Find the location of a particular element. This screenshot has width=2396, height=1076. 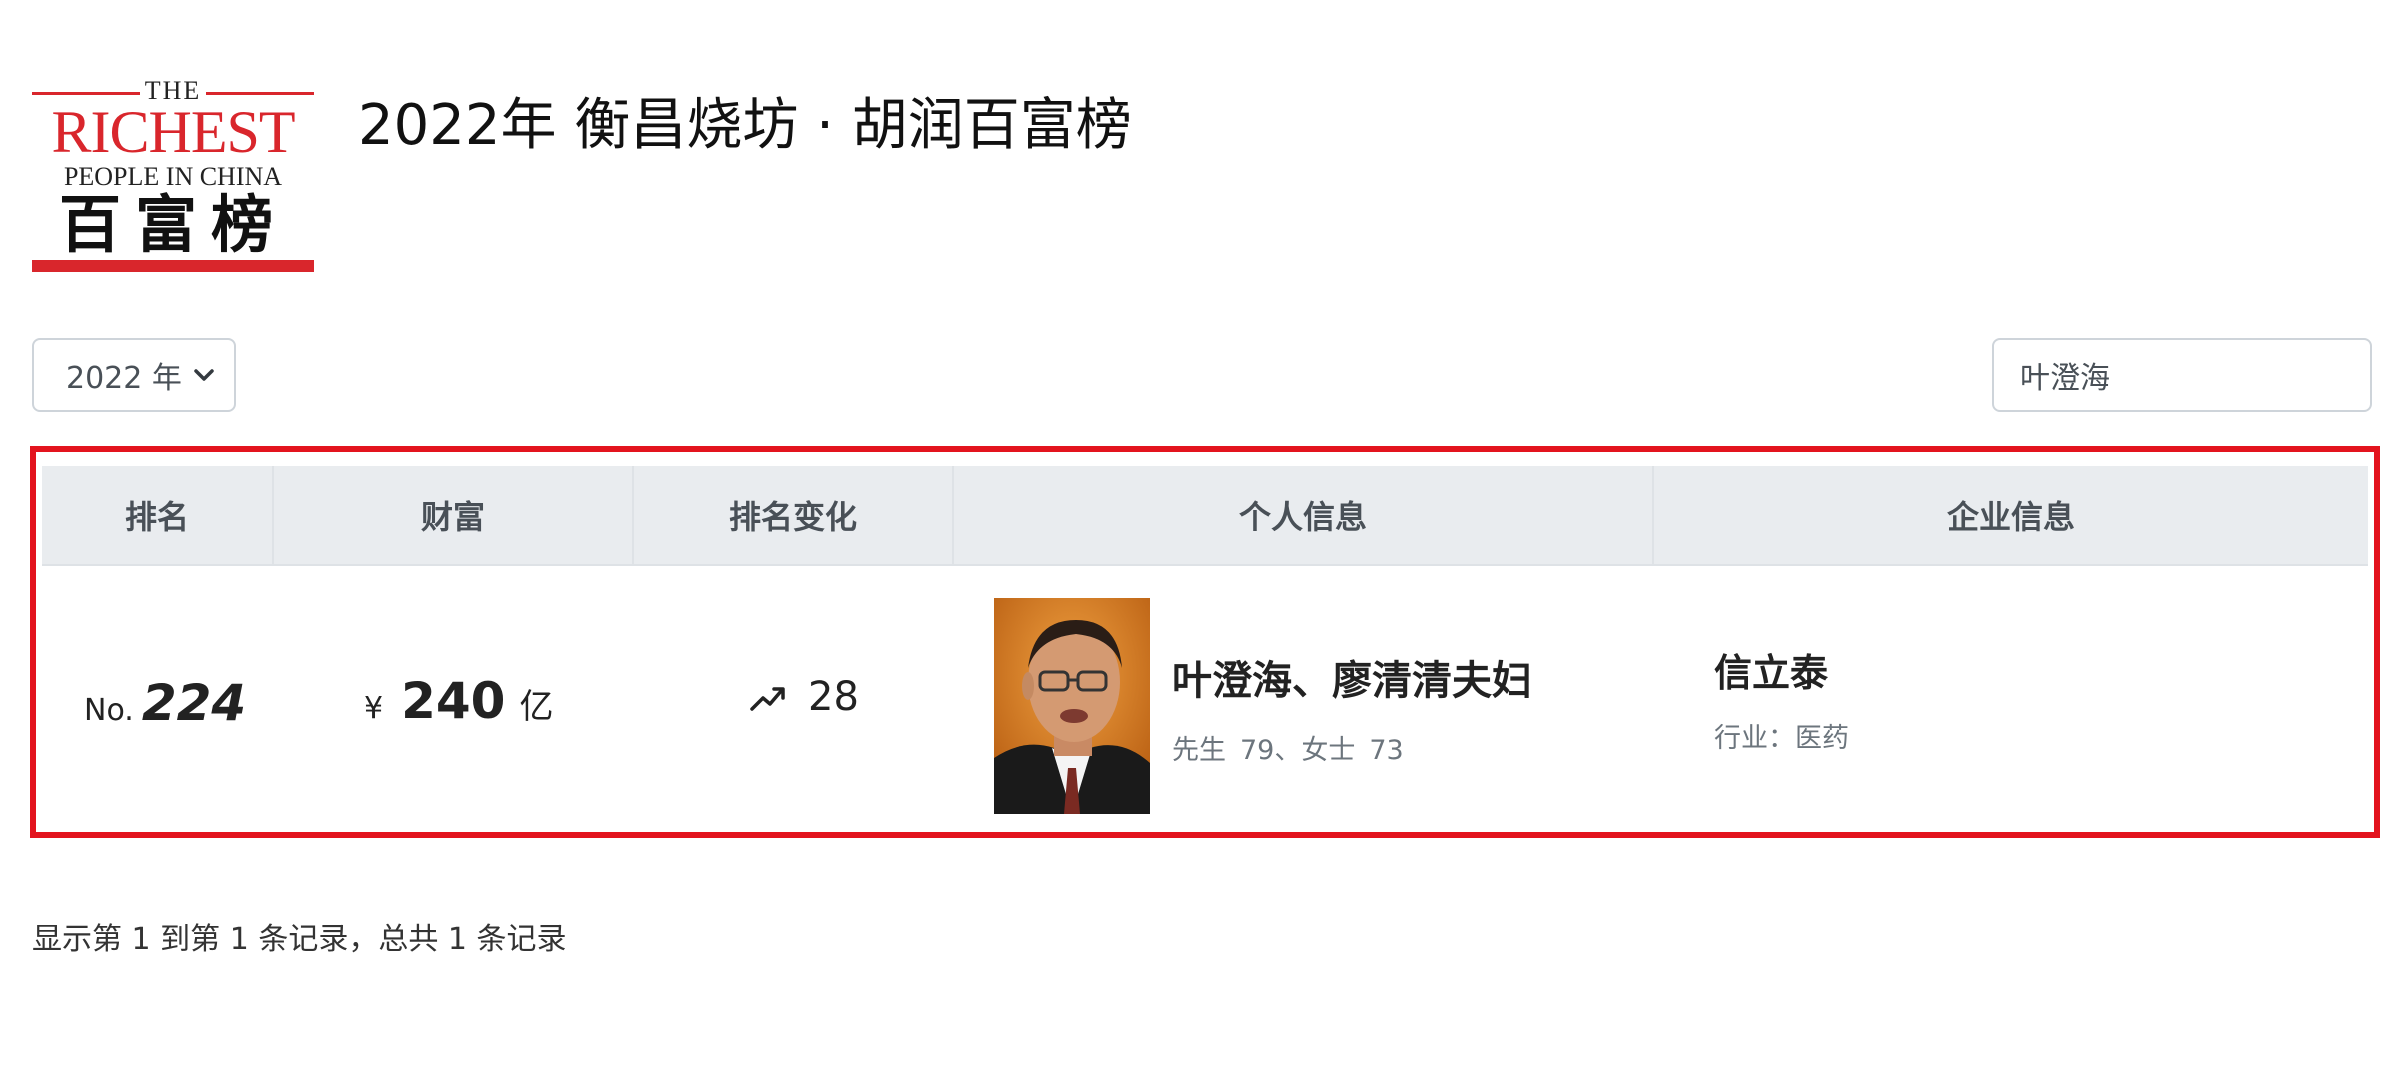

rank-prefix: No. is located at coordinates (109, 710).